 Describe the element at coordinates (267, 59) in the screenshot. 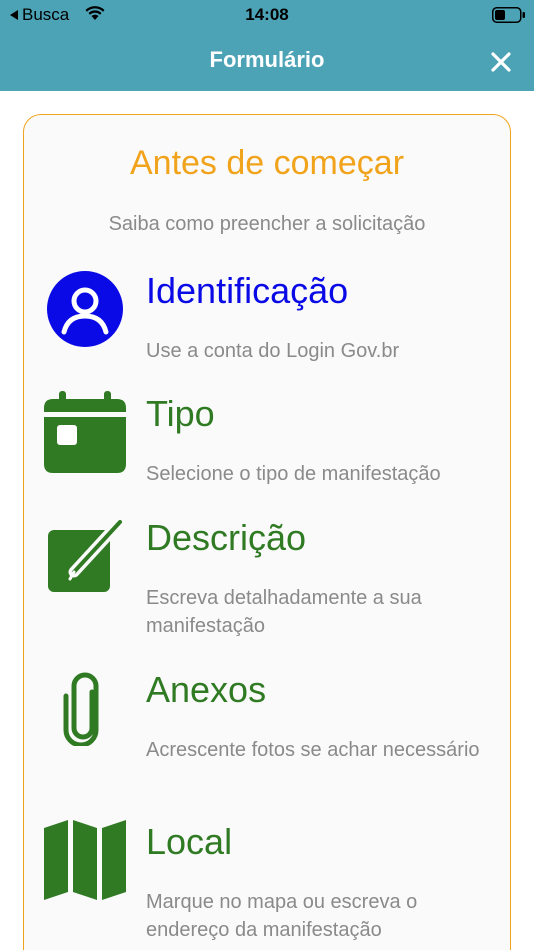

I see `page-title: Formulário` at that location.